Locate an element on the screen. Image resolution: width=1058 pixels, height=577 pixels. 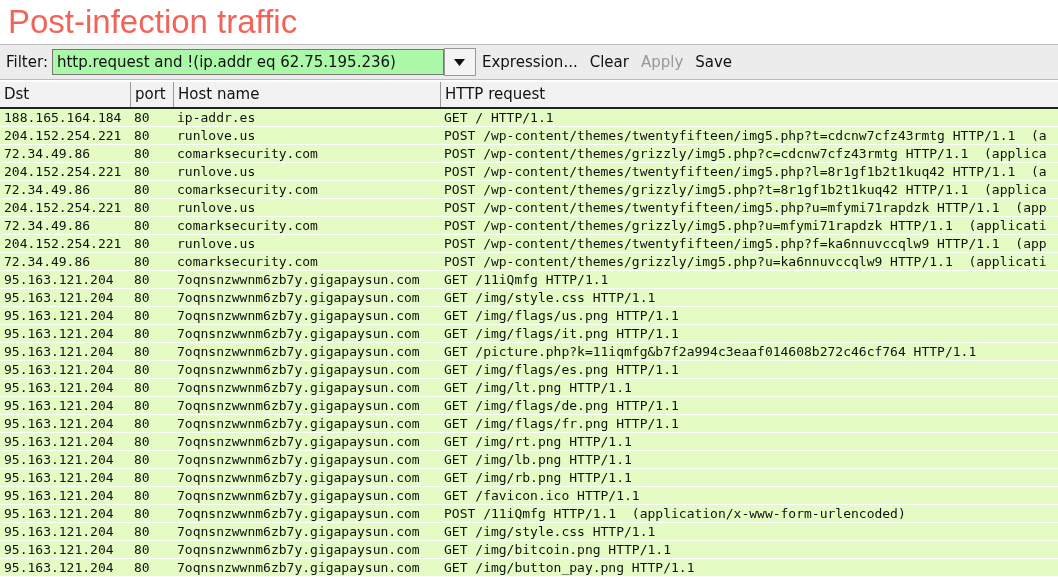
table-row: 95.163.121.204 80 7oqnsnzwwnm6zb7y.gigapaysun.com GET /img/lt.png HTTP/1.1 is located at coordinates (529, 388).